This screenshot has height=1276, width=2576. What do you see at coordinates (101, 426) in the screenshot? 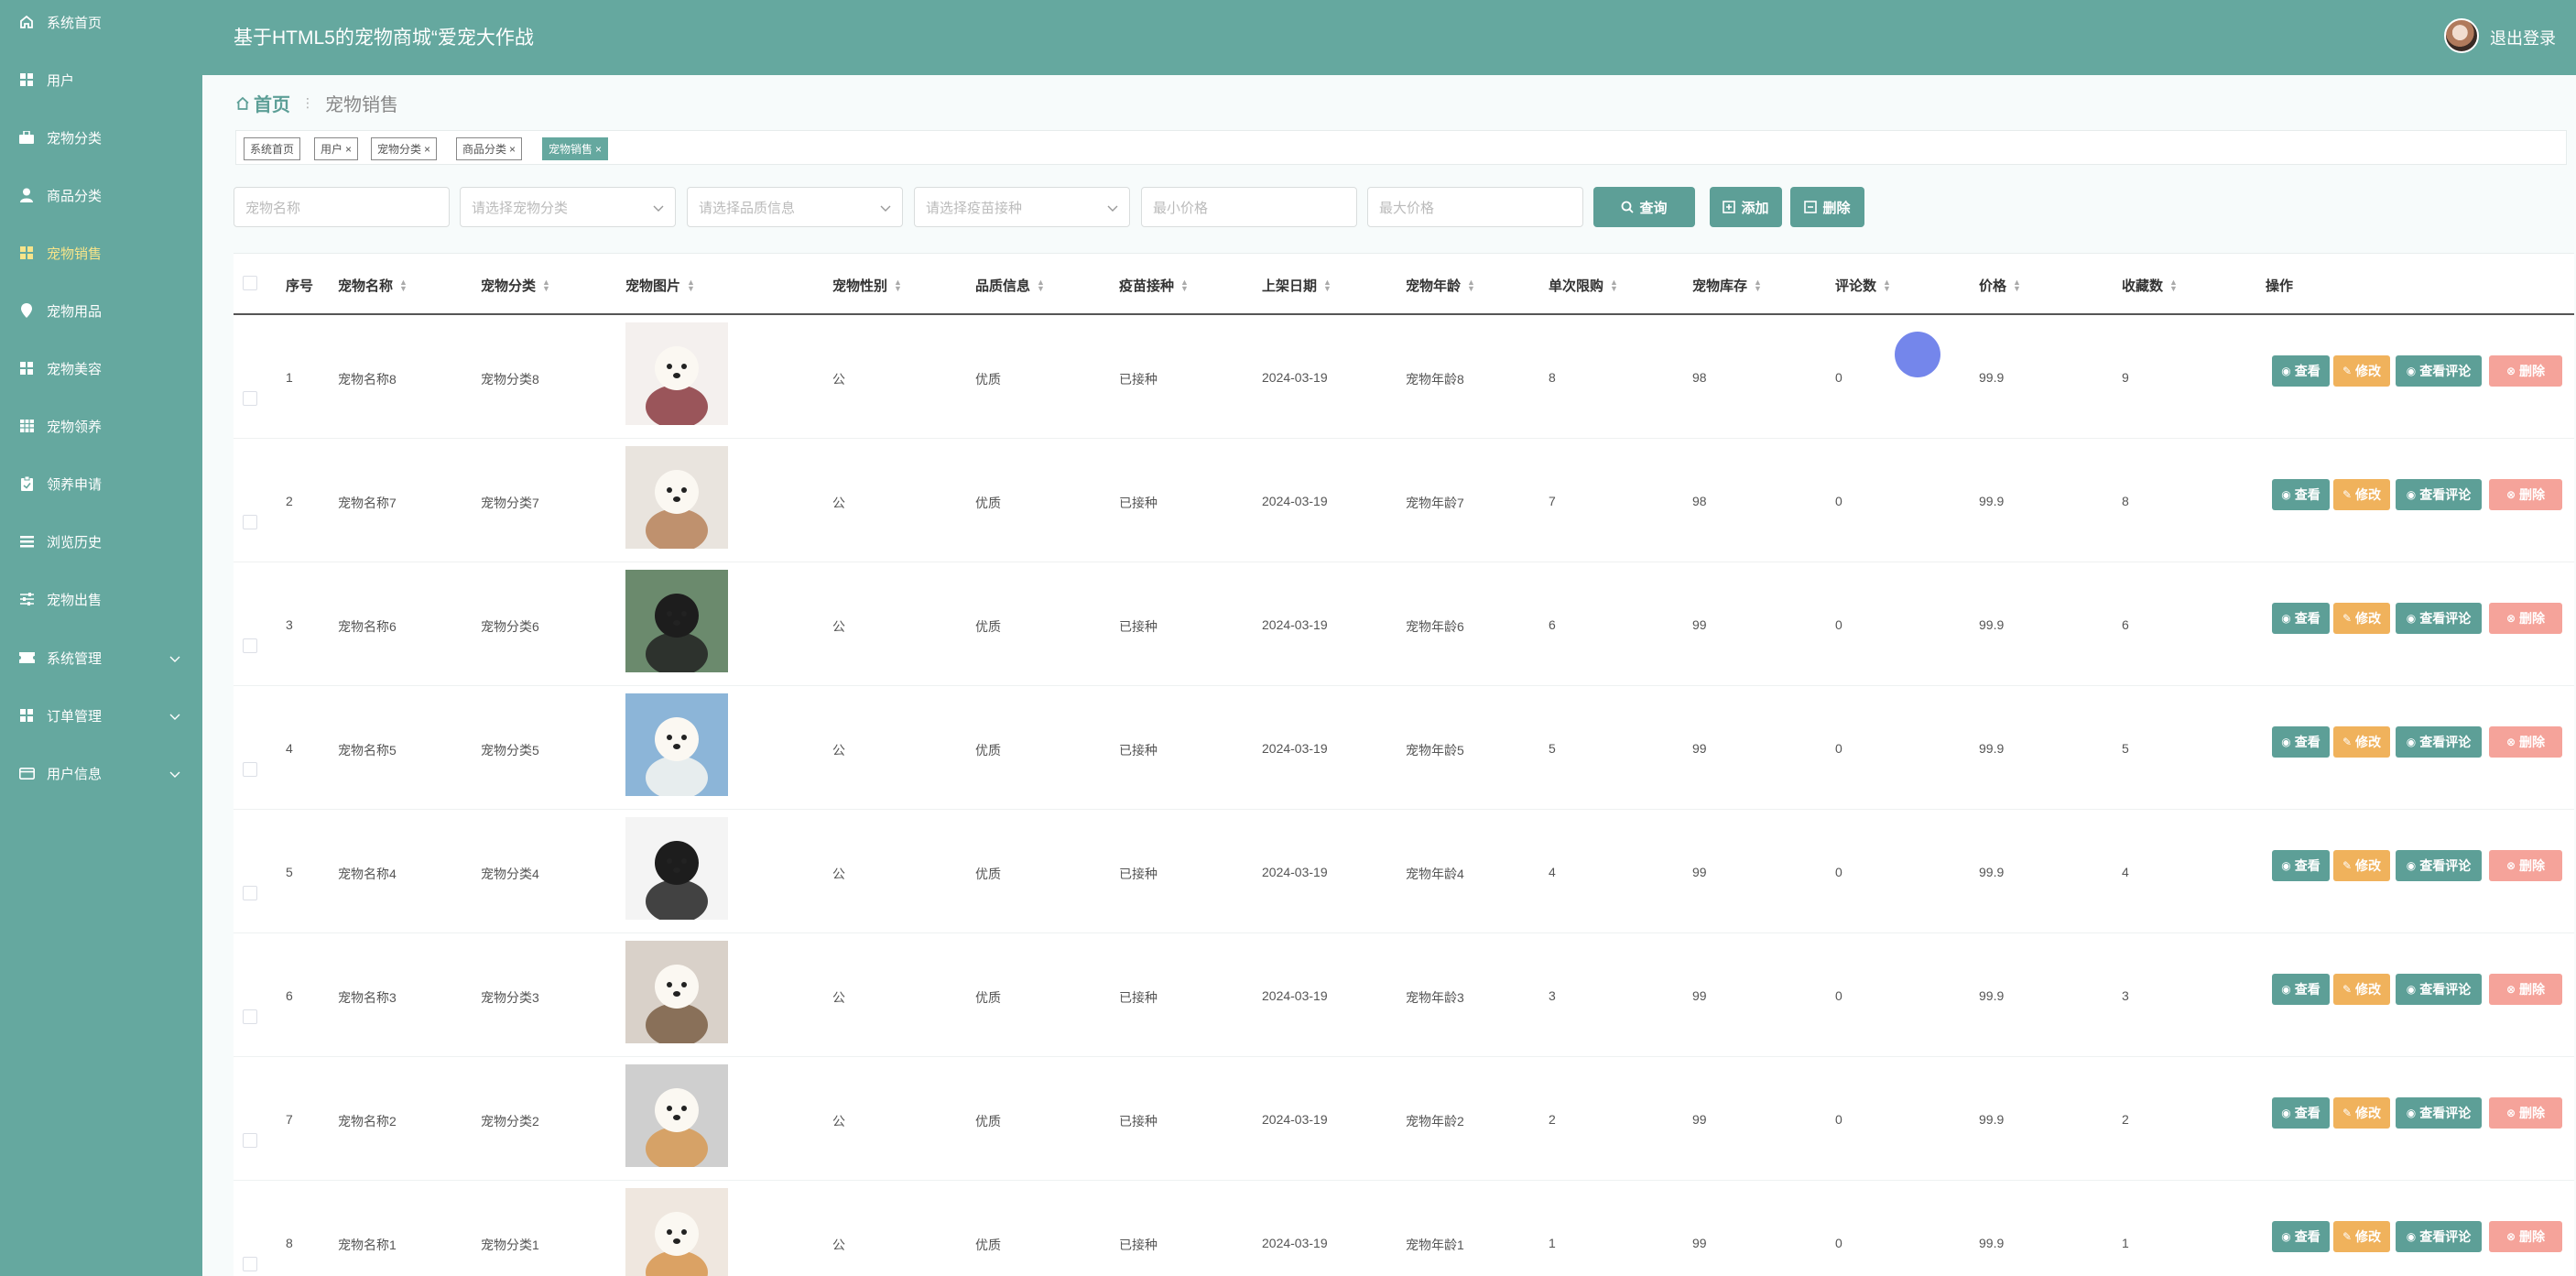
I see `sidebar-item-pet-adoption: 宠物领养` at bounding box center [101, 426].